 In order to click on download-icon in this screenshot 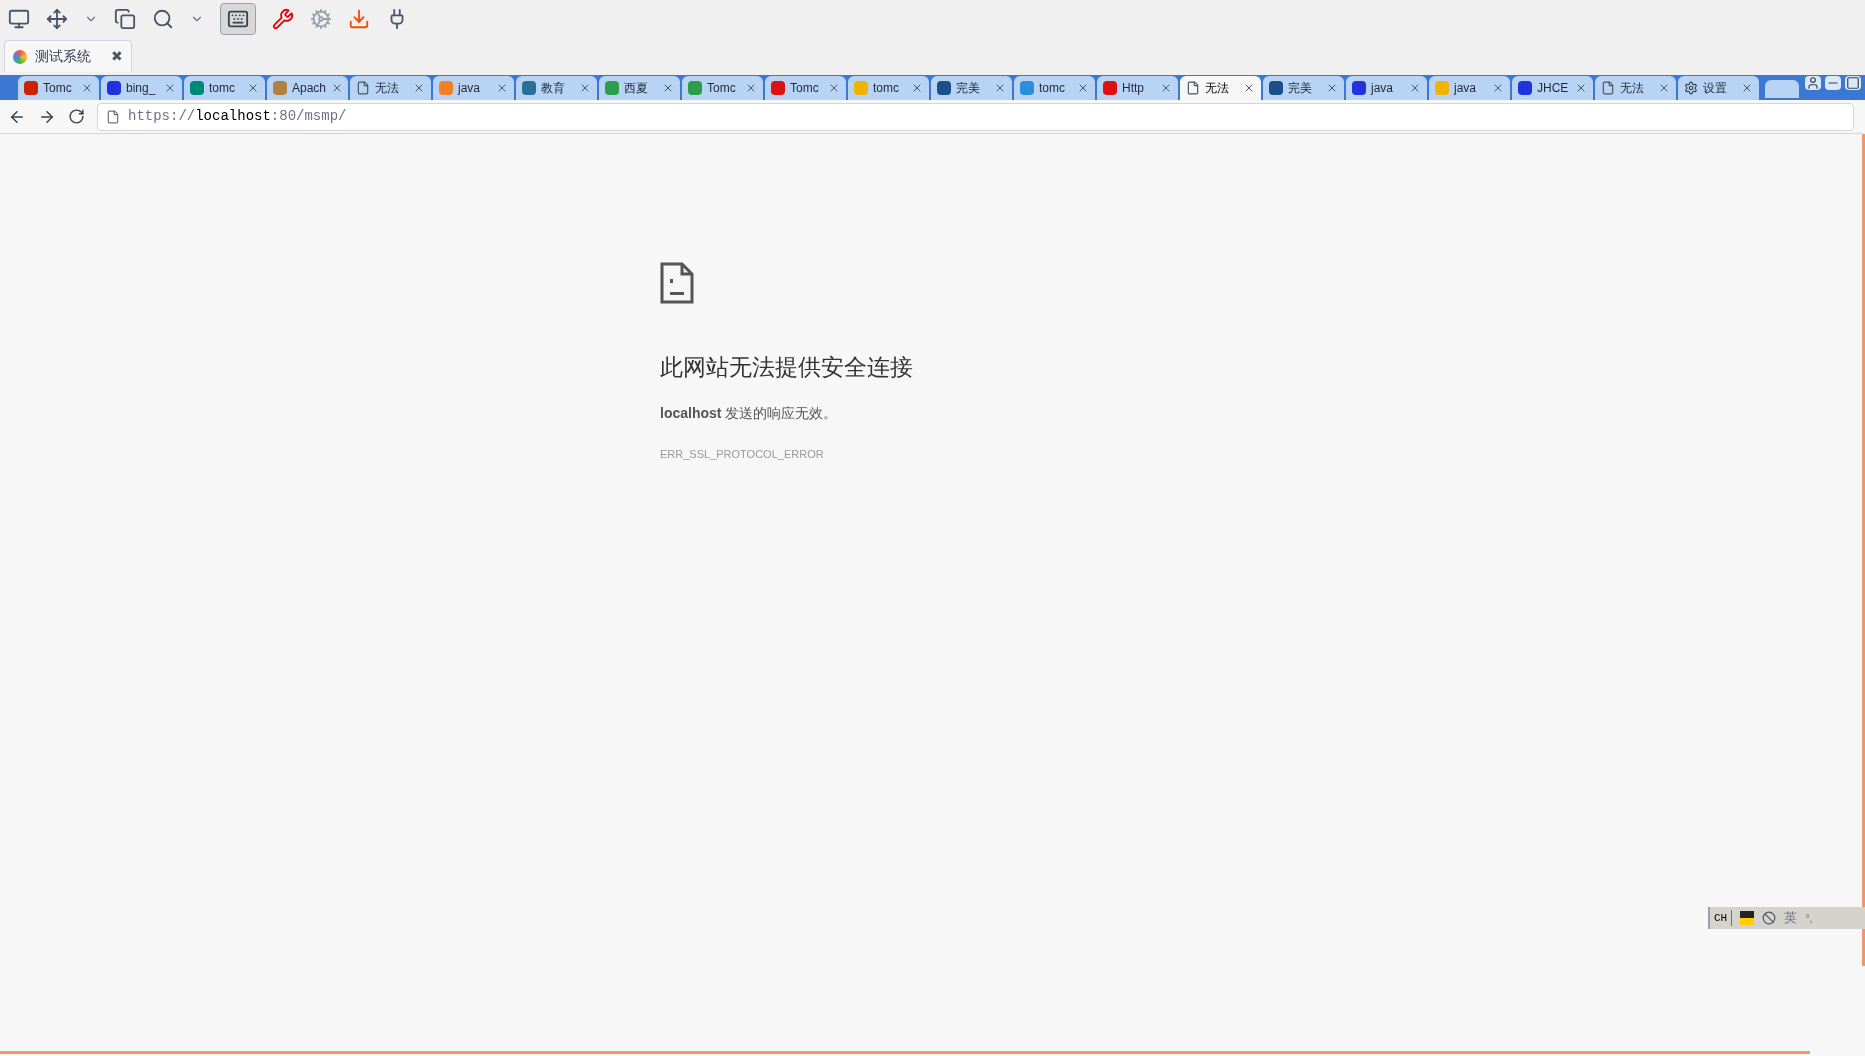, I will do `click(359, 19)`.